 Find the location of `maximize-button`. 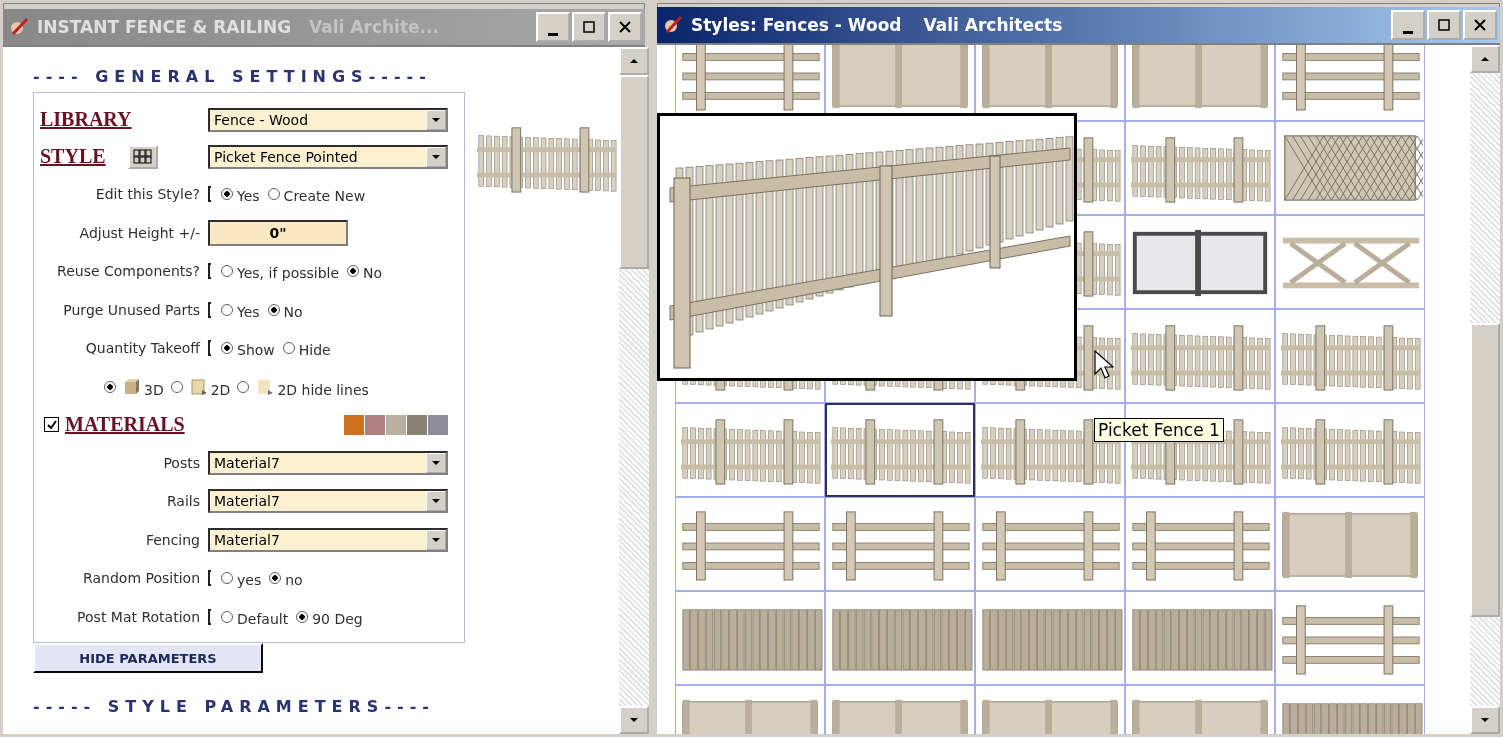

maximize-button is located at coordinates (1444, 25).